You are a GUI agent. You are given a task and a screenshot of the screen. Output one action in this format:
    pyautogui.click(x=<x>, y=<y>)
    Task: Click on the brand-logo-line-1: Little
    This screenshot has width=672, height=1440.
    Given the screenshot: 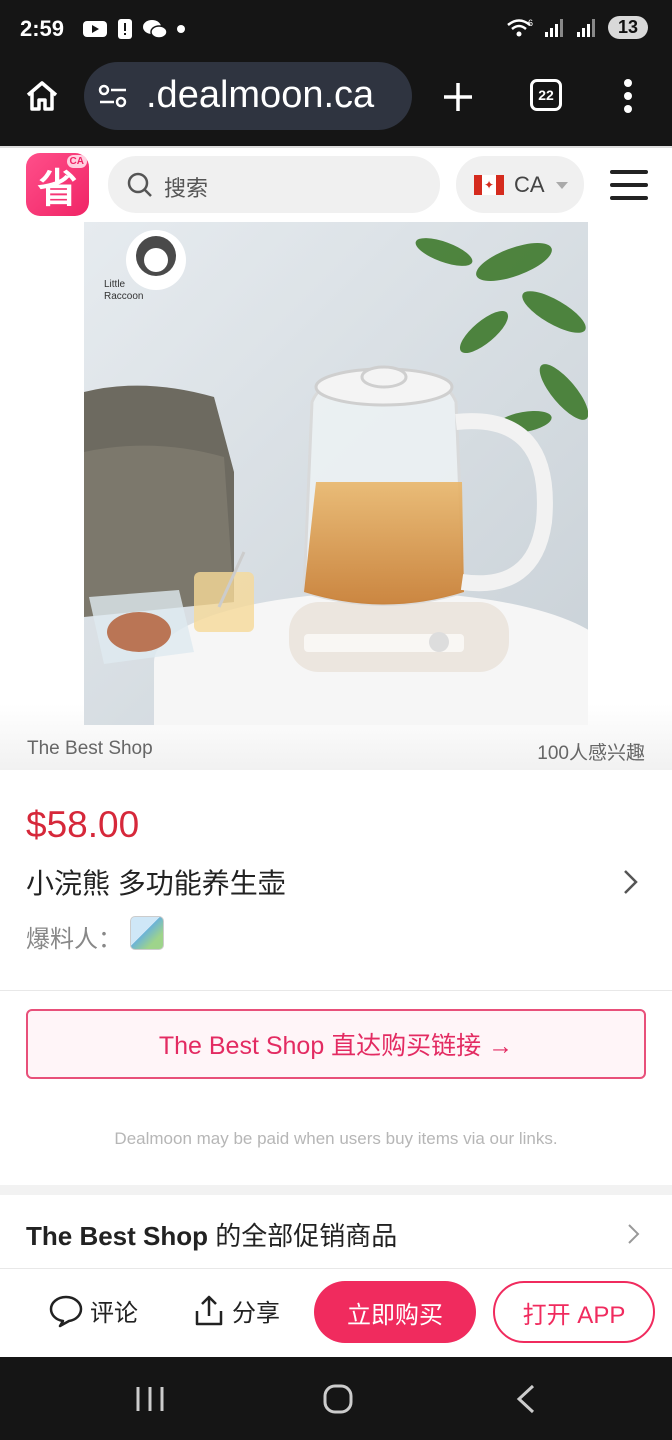 What is the action you would take?
    pyautogui.click(x=115, y=284)
    